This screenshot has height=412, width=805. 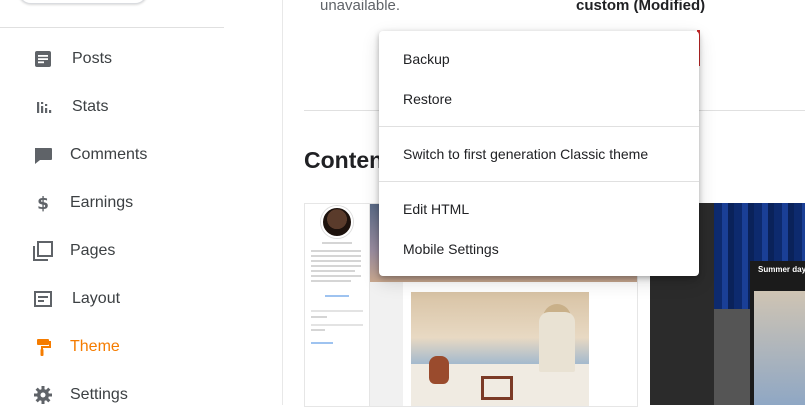 What do you see at coordinates (130, 347) in the screenshot?
I see `sidebar-item-theme: Theme` at bounding box center [130, 347].